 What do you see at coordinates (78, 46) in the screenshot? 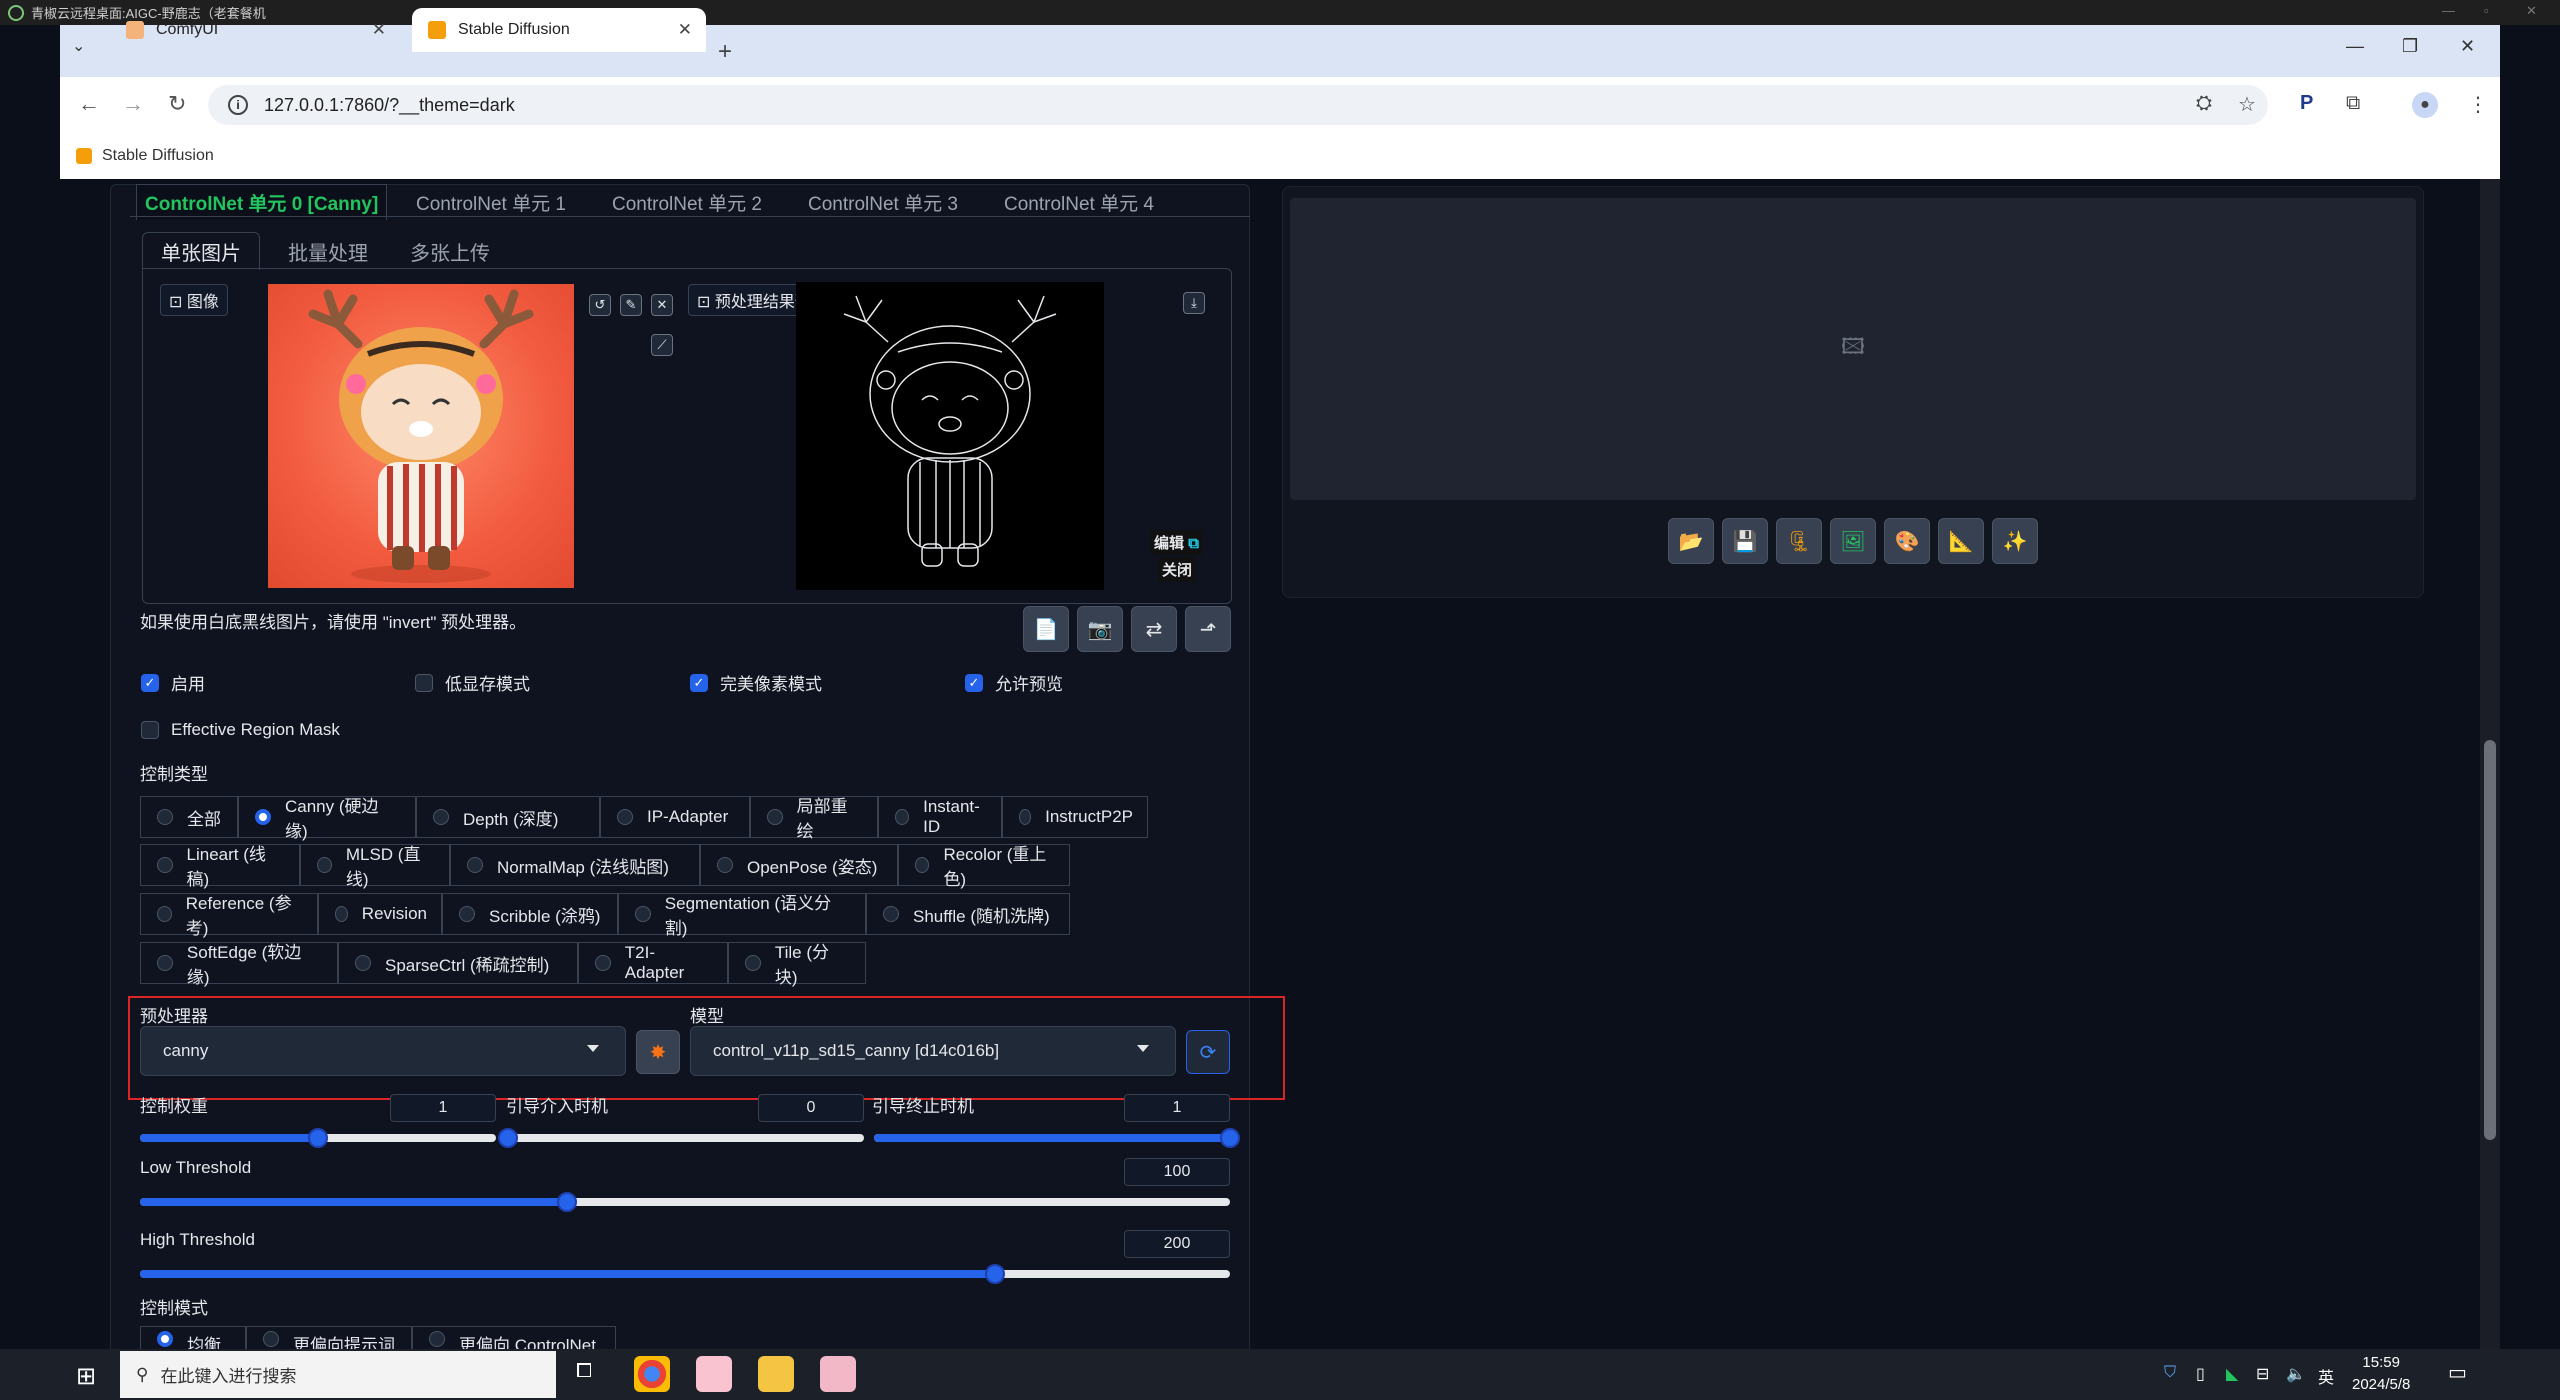
I see `tab-search-chevron-icon: ⌄` at bounding box center [78, 46].